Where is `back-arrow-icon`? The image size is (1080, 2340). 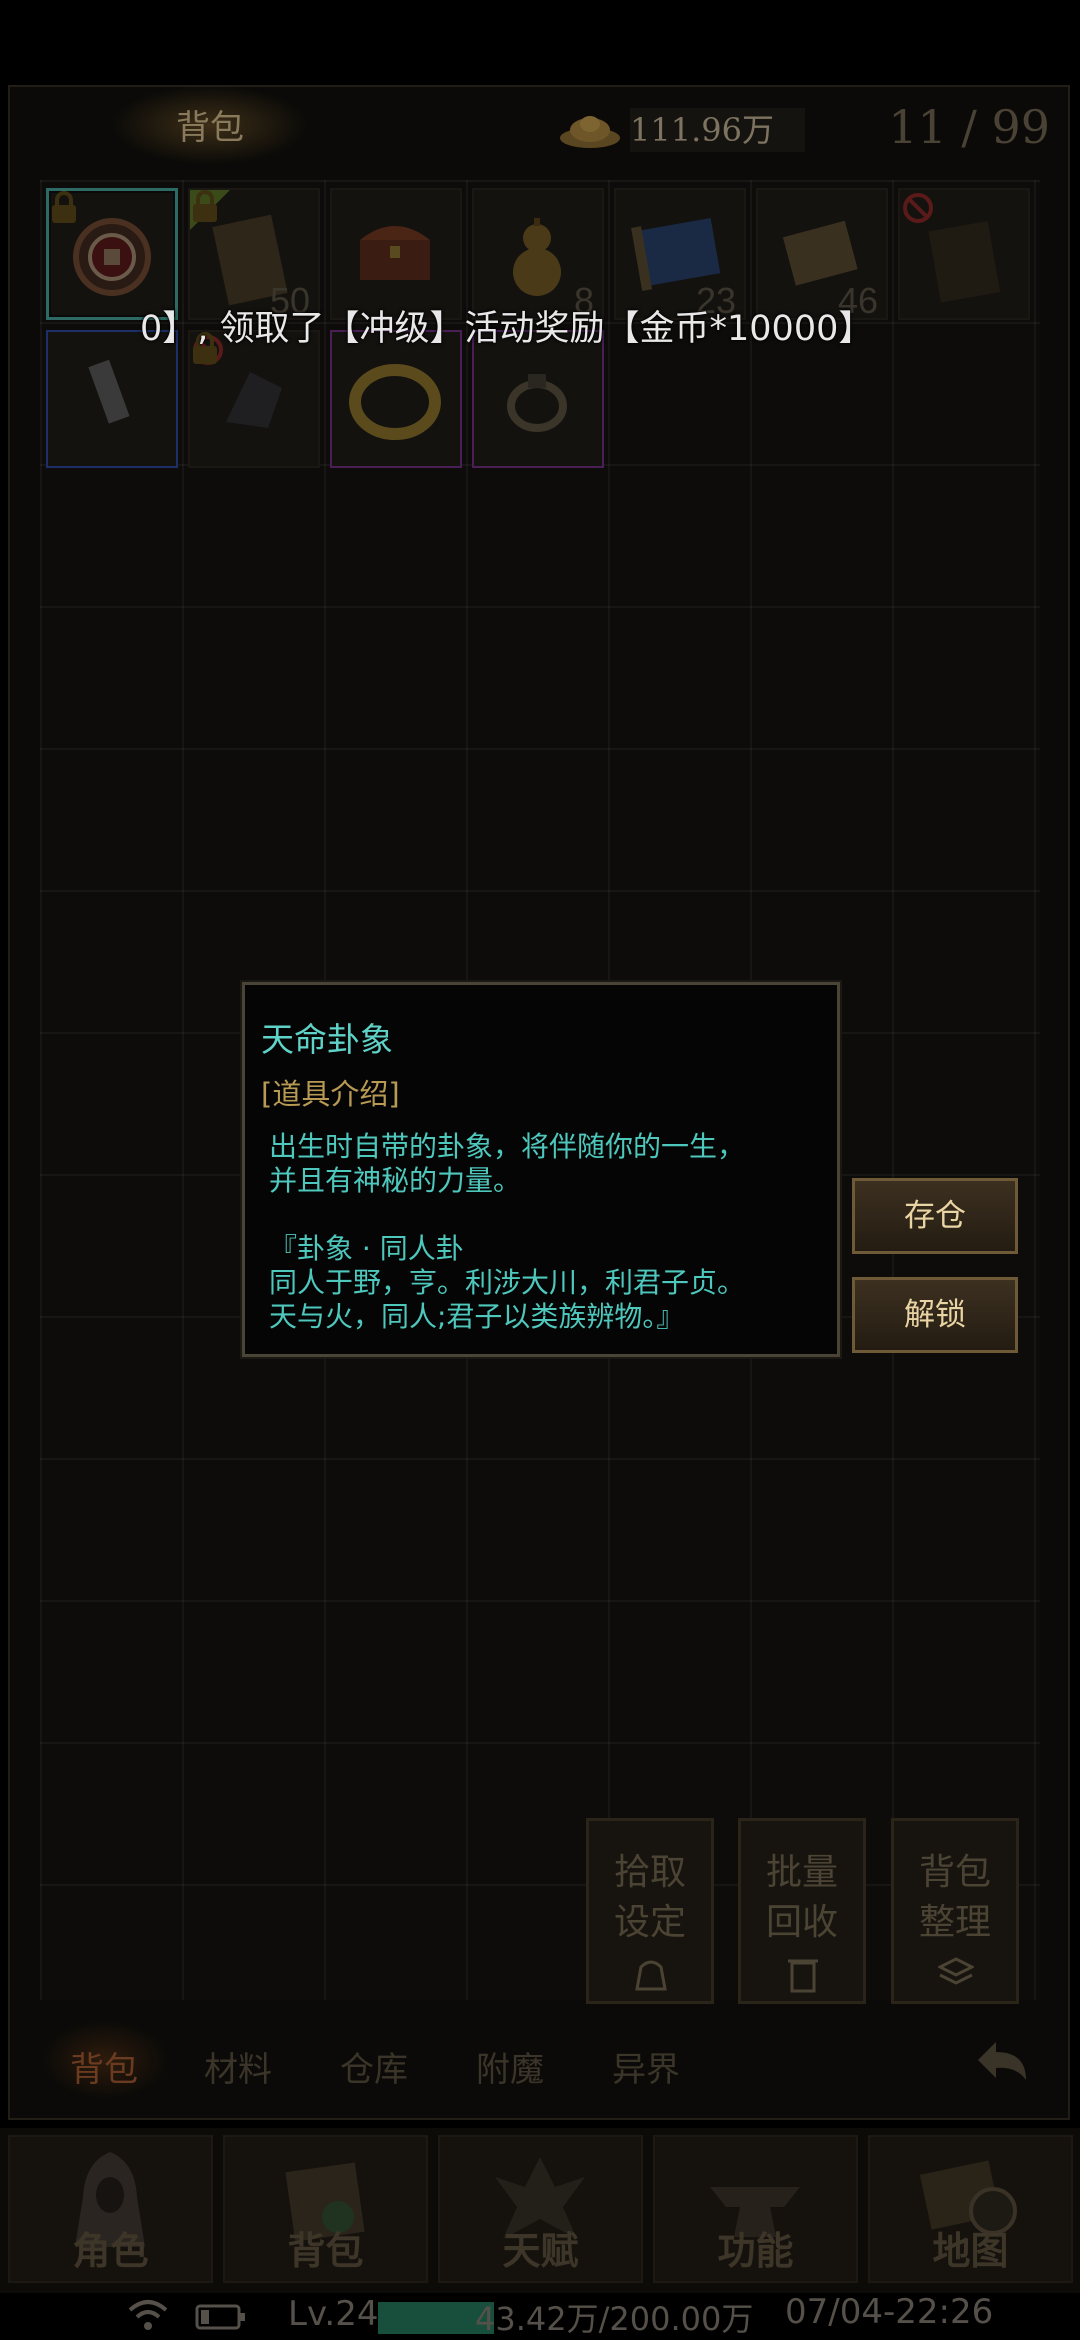 back-arrow-icon is located at coordinates (1002, 2066).